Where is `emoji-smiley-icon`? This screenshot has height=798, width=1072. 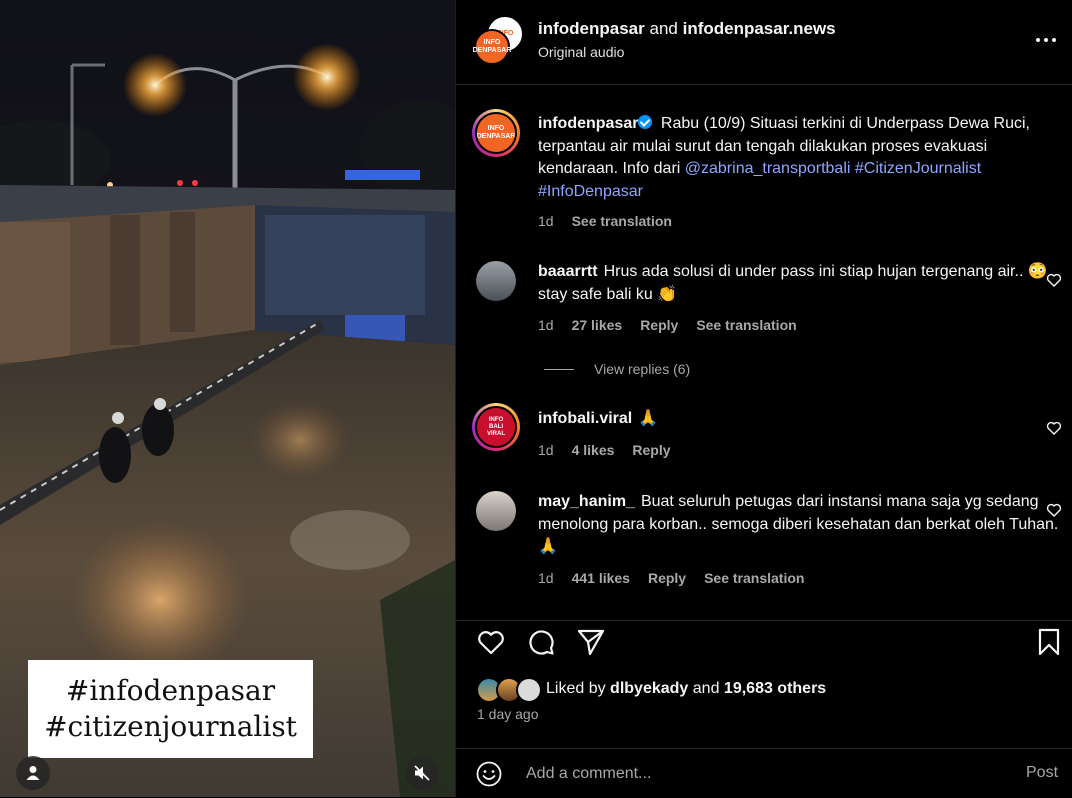 emoji-smiley-icon is located at coordinates (489, 774).